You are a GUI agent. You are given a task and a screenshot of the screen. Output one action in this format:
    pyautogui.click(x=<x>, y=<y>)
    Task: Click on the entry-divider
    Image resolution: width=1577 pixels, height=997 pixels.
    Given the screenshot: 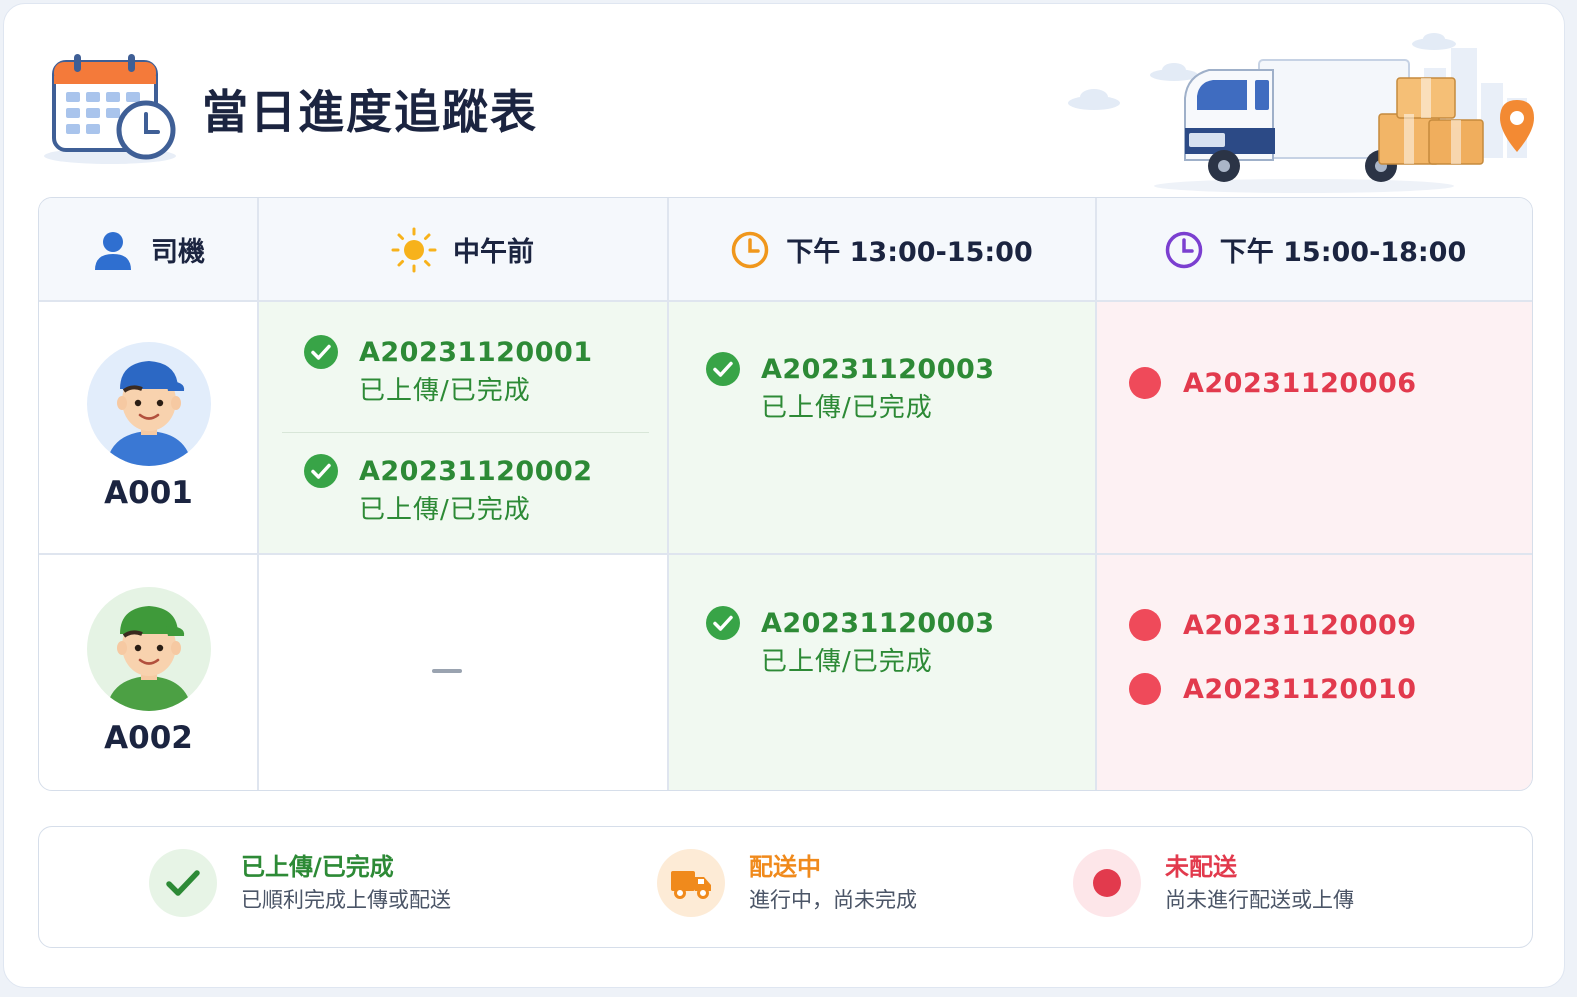 What is the action you would take?
    pyautogui.click(x=465, y=433)
    